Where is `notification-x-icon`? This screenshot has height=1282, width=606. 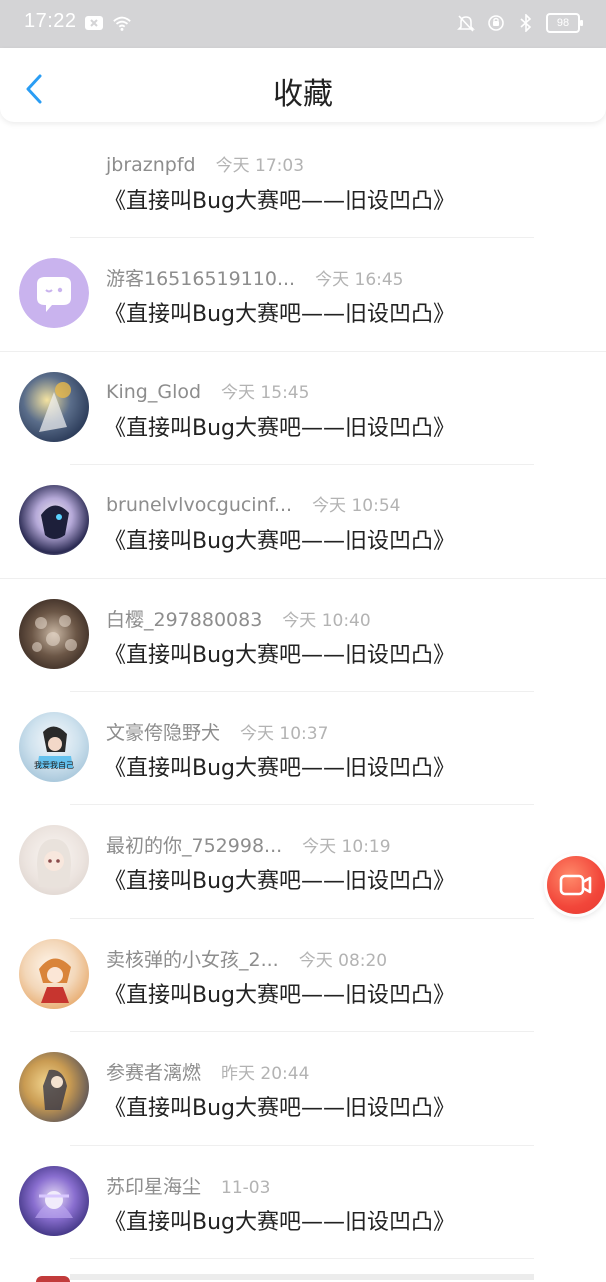
notification-x-icon is located at coordinates (94, 23).